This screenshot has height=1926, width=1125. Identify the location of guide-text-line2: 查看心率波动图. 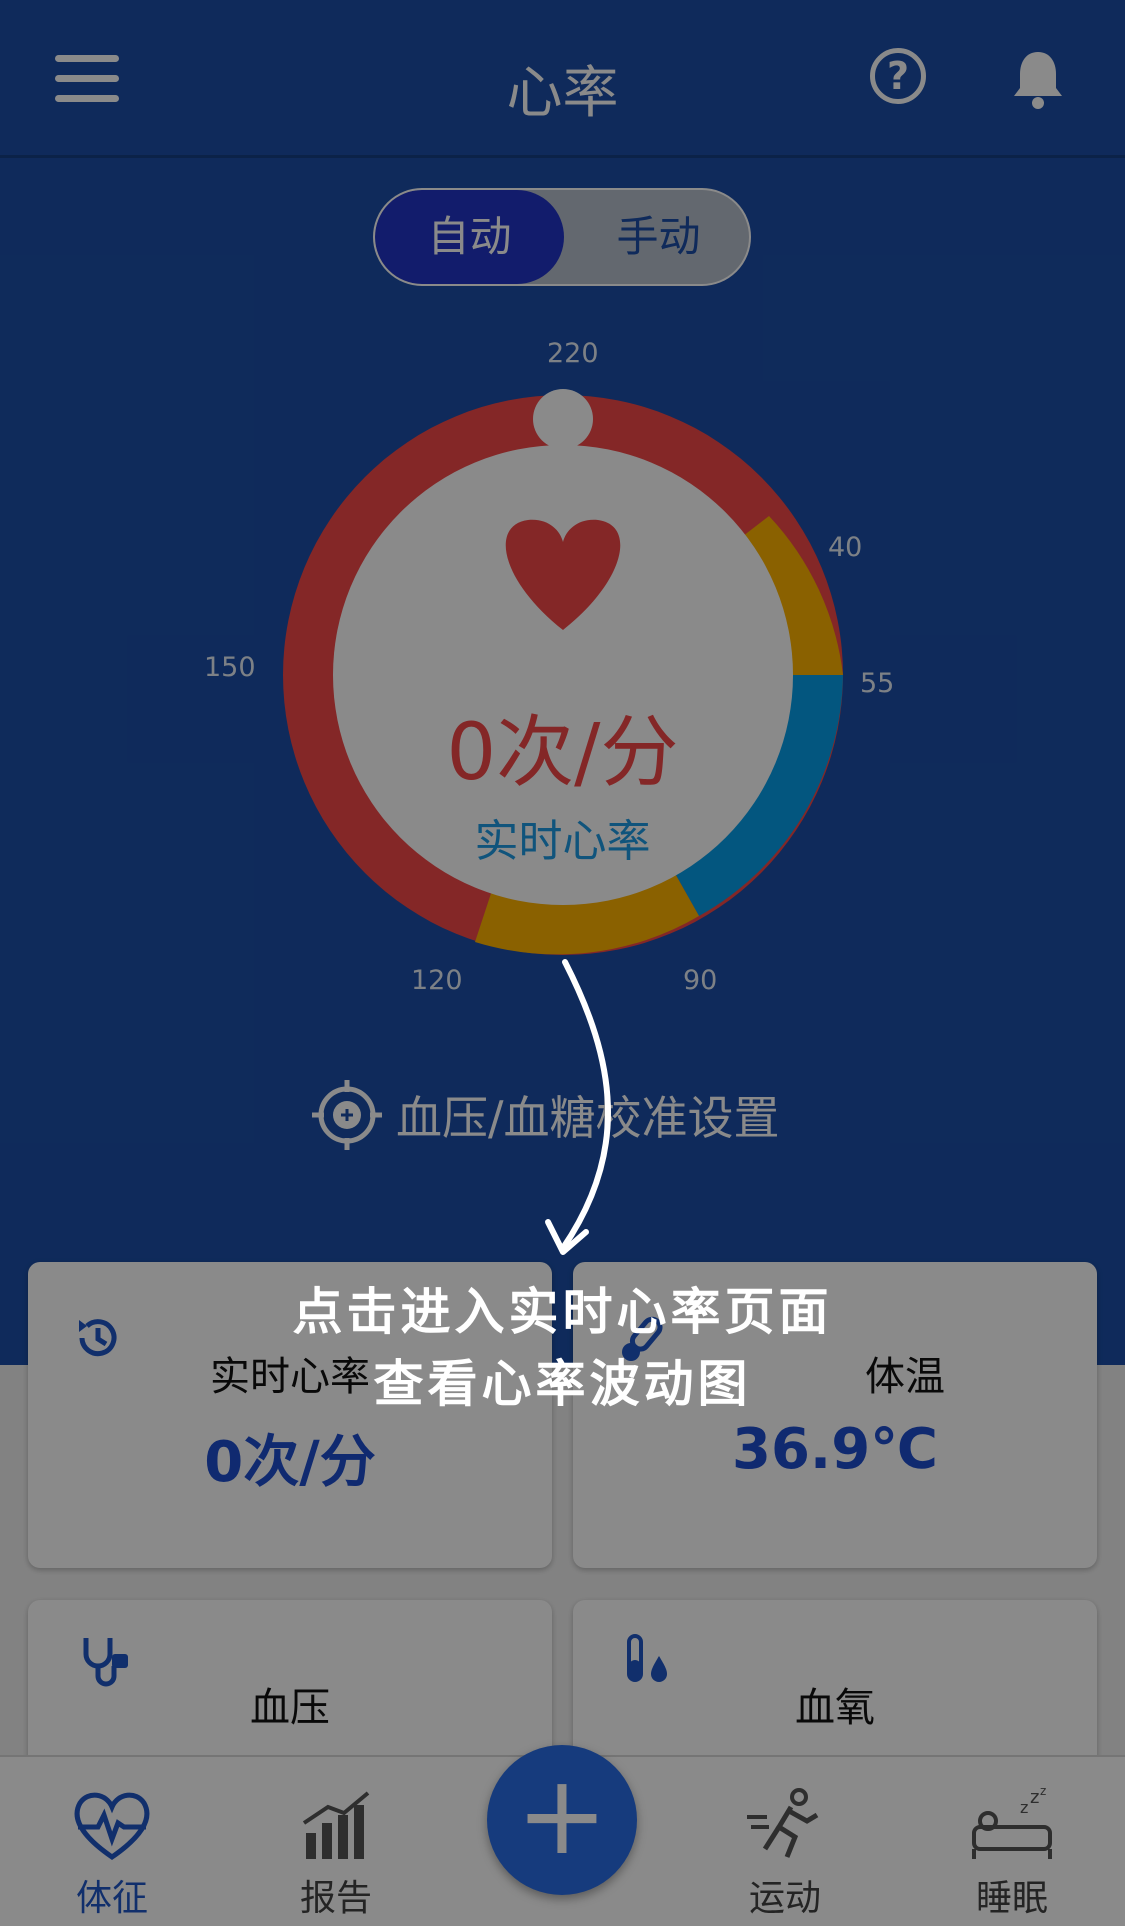
(562, 1384).